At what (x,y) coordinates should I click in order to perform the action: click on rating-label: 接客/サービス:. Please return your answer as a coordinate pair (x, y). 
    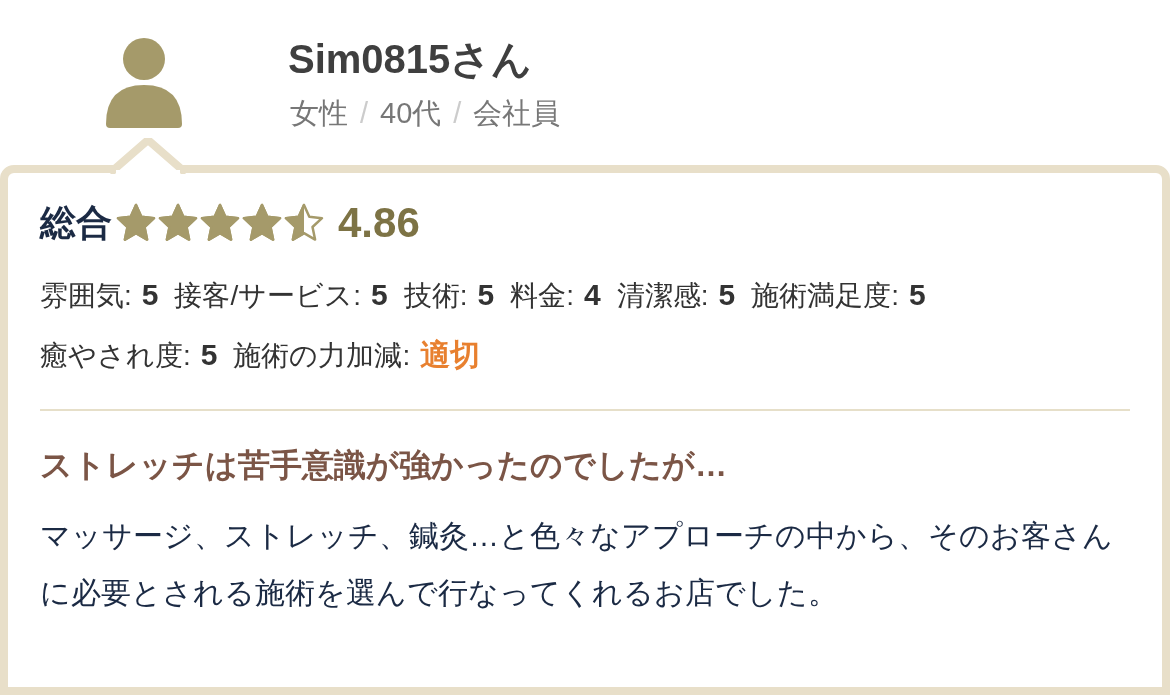
    Looking at the image, I should click on (268, 296).